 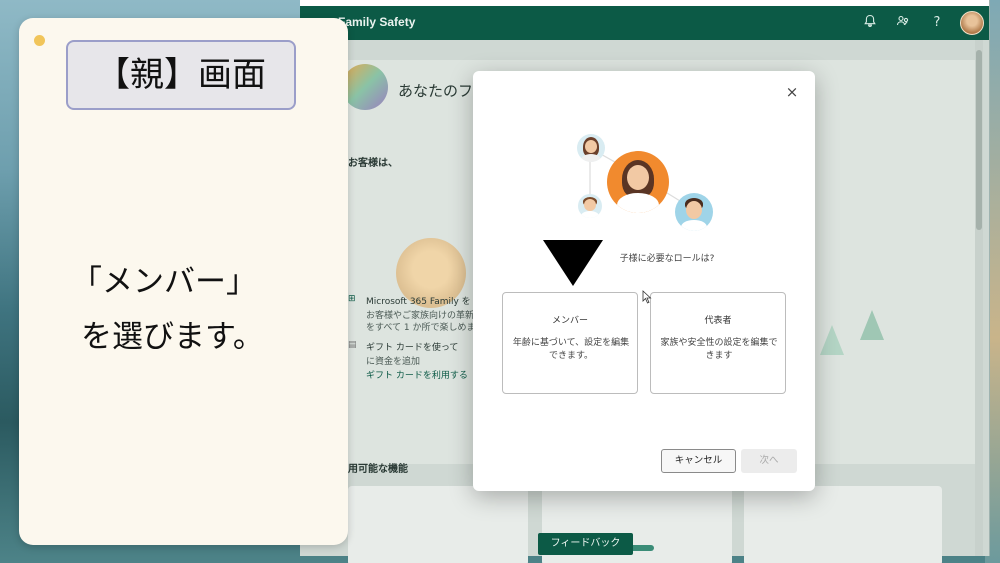 What do you see at coordinates (872, 325) in the screenshot?
I see `tree-decoration` at bounding box center [872, 325].